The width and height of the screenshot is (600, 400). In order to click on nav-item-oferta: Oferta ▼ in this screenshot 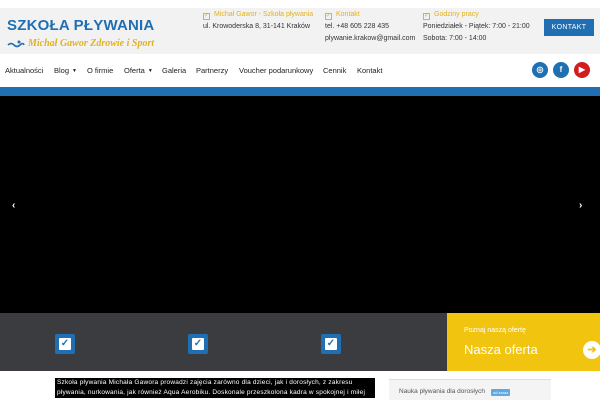, I will do `click(138, 70)`.